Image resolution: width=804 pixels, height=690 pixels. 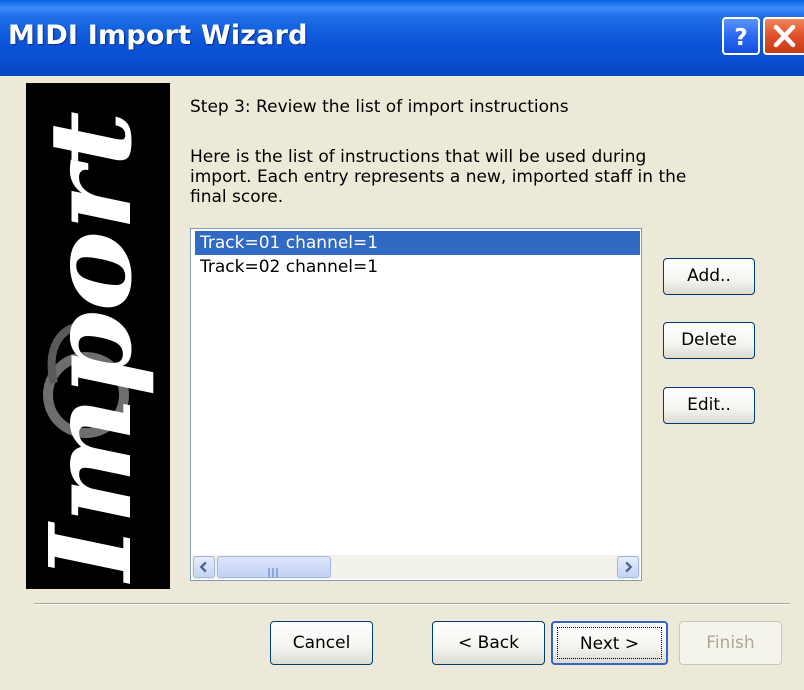 I want to click on edit-button-label: Edit.., so click(x=709, y=405).